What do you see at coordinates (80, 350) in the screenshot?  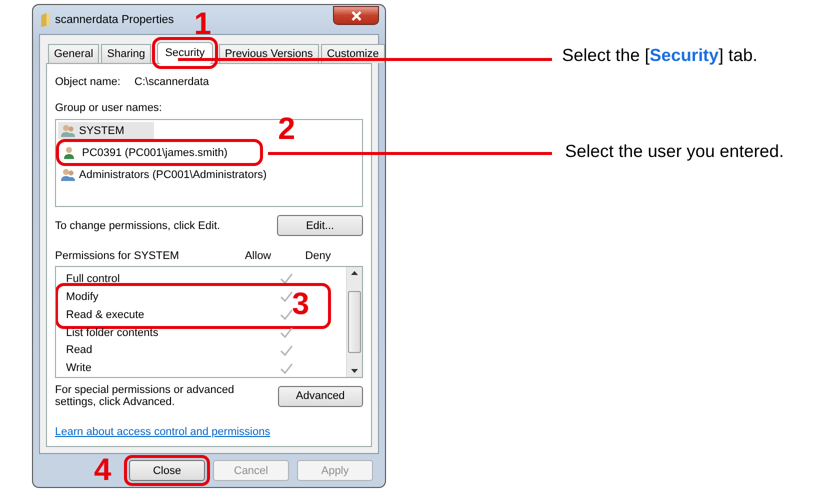 I see `permission-name: Read` at bounding box center [80, 350].